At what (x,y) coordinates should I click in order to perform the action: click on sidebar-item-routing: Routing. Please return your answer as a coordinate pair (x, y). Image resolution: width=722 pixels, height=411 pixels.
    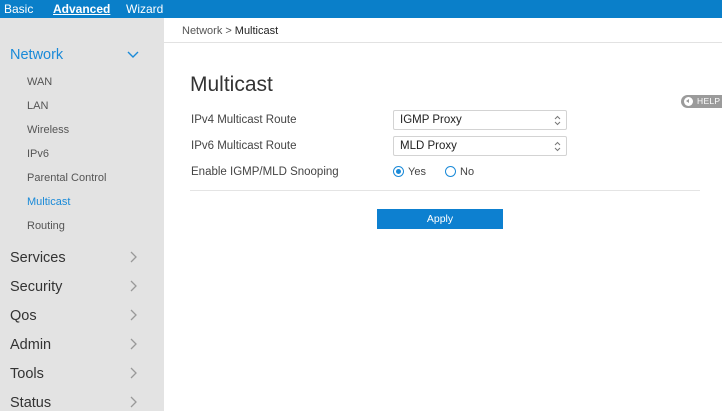
    Looking at the image, I should click on (82, 227).